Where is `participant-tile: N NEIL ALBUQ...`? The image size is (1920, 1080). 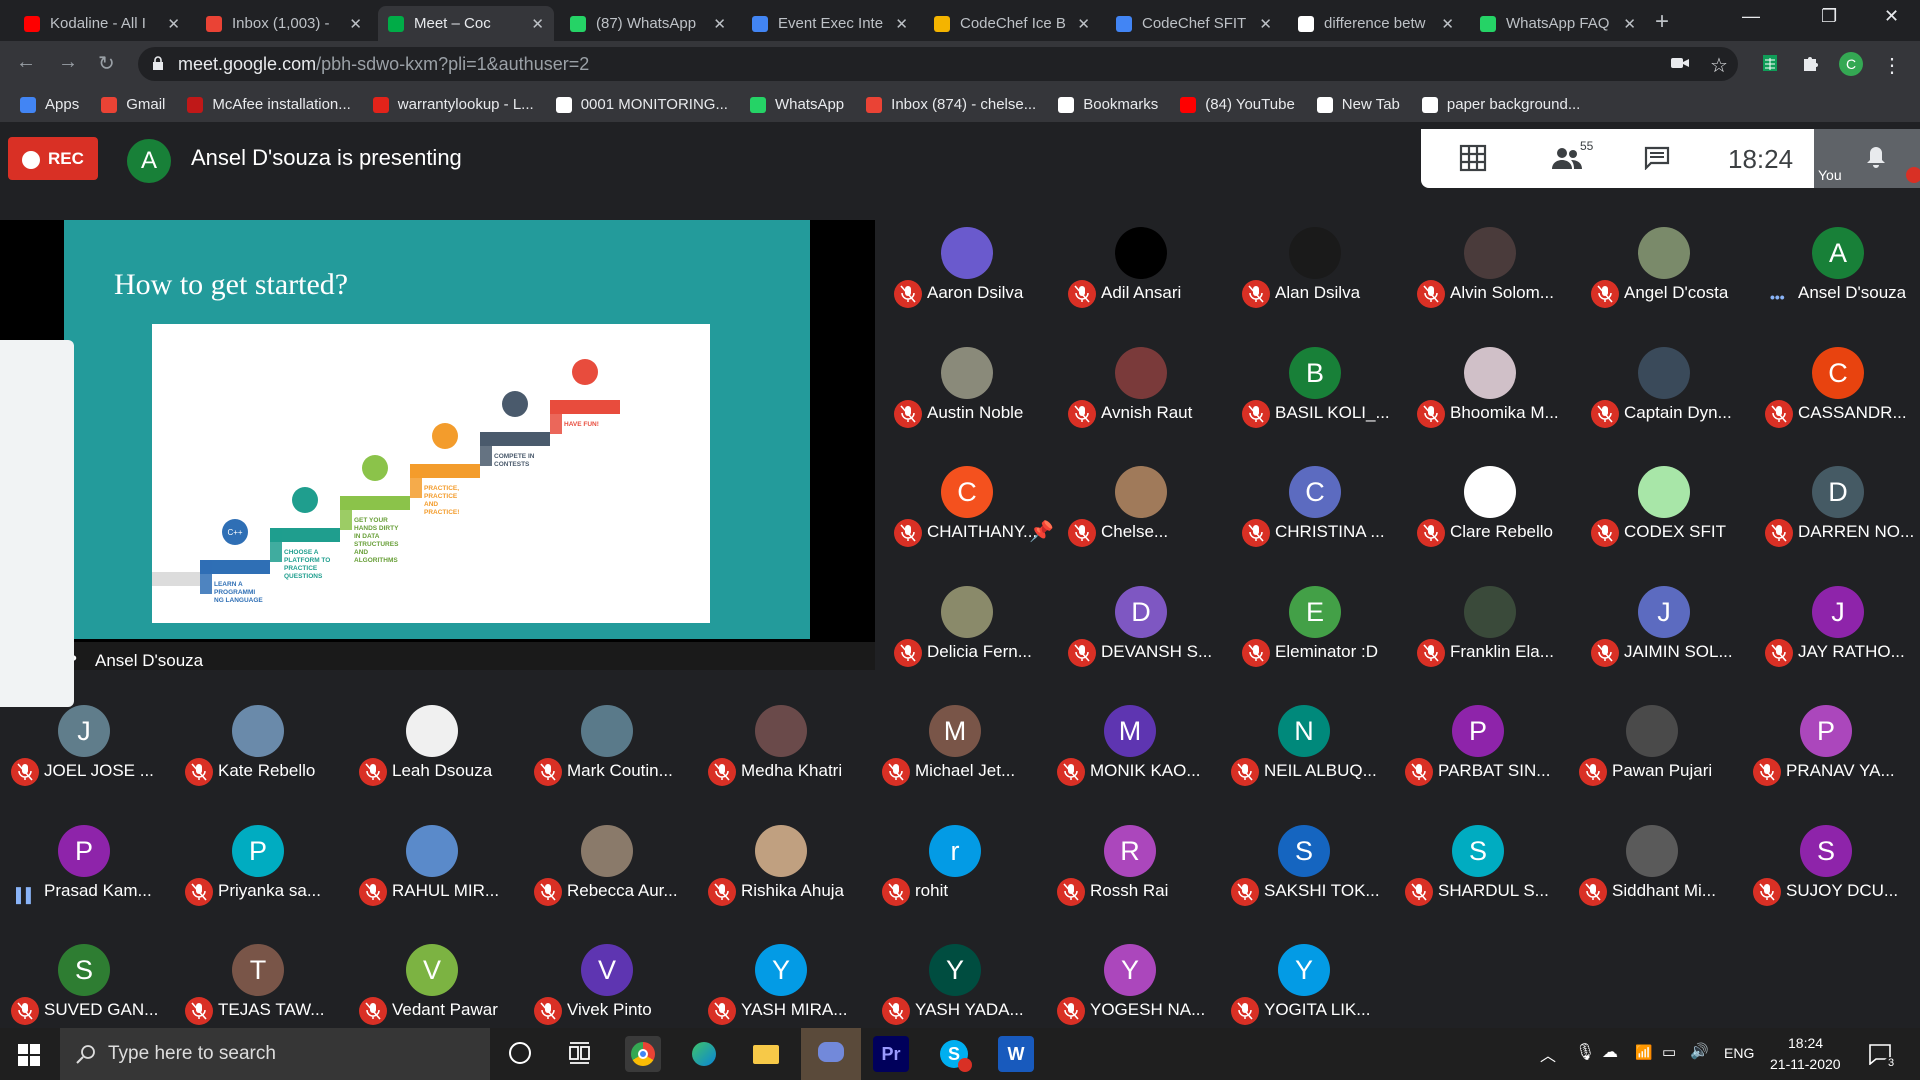
participant-tile: N NEIL ALBUQ... is located at coordinates (1304, 754).